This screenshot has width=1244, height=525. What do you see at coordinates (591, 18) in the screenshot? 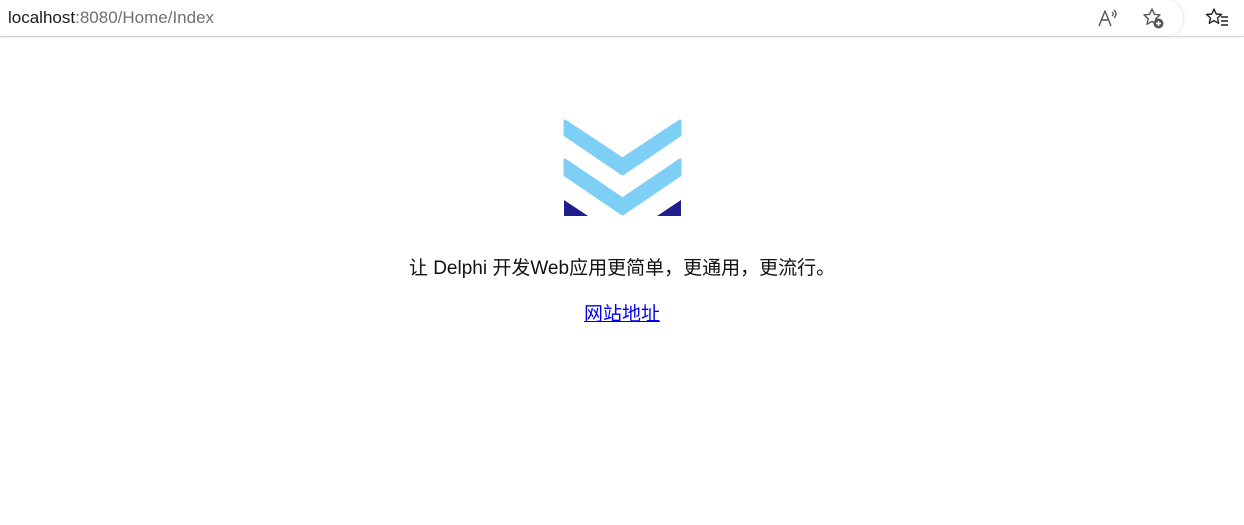
I see `address-bar: localhost:8080/Home/Index` at bounding box center [591, 18].